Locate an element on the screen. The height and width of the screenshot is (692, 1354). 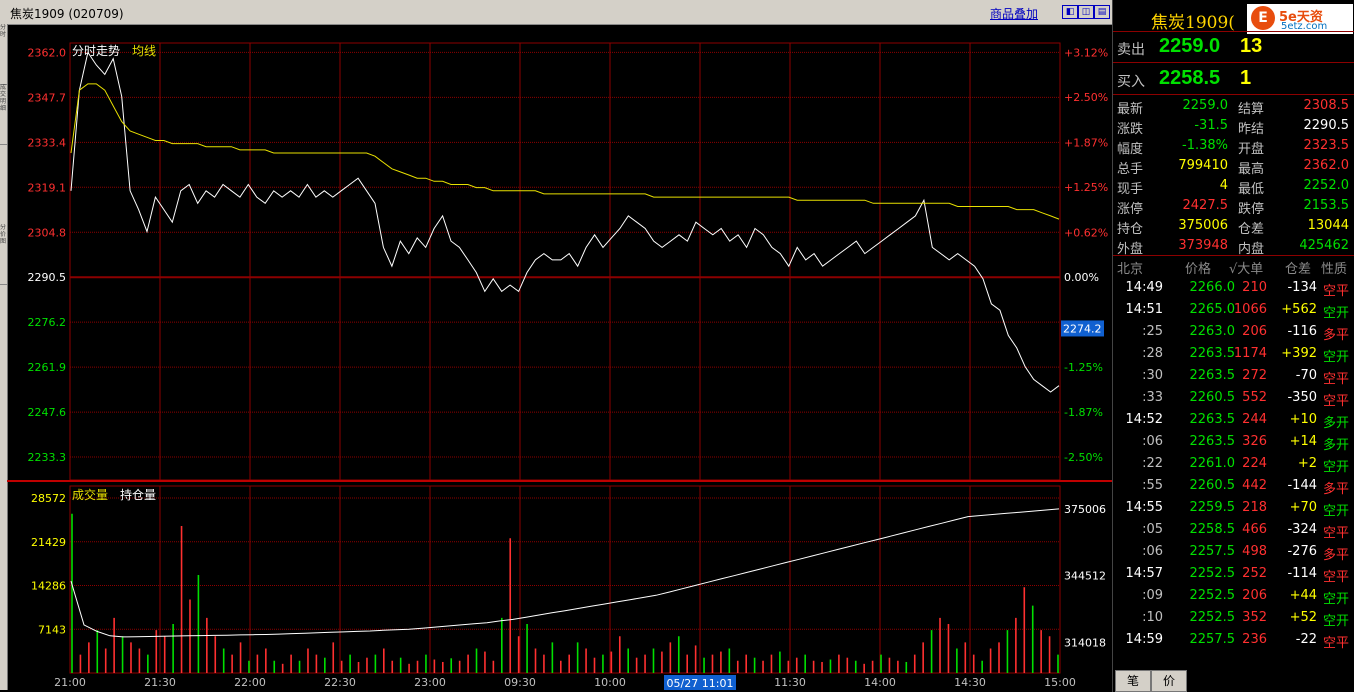
overlay-commodity-link: 商品叠加 is located at coordinates (1014, 13).